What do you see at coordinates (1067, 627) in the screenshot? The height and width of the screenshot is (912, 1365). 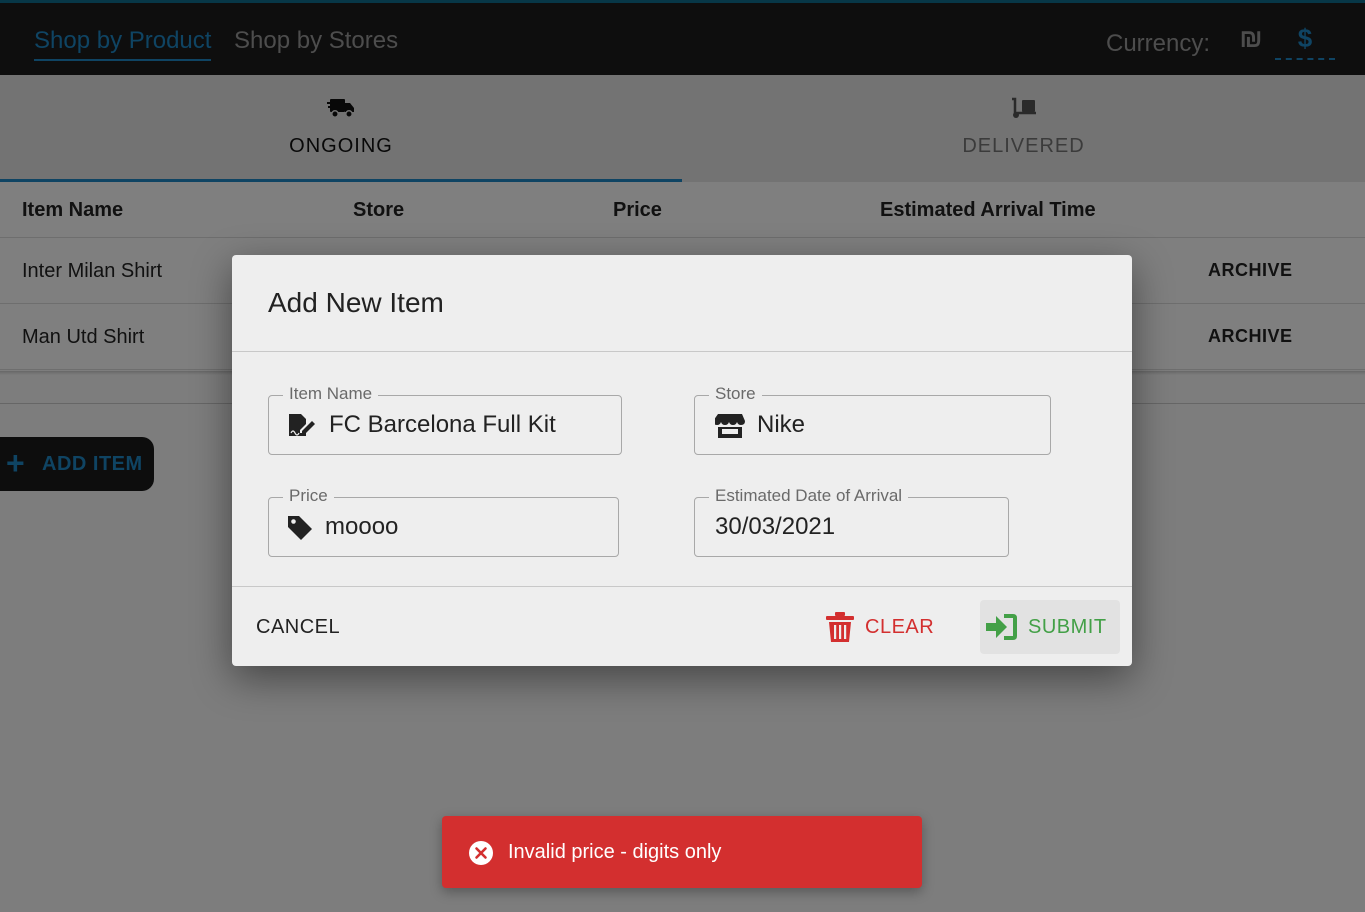 I see `submit-label: SUBMIT` at bounding box center [1067, 627].